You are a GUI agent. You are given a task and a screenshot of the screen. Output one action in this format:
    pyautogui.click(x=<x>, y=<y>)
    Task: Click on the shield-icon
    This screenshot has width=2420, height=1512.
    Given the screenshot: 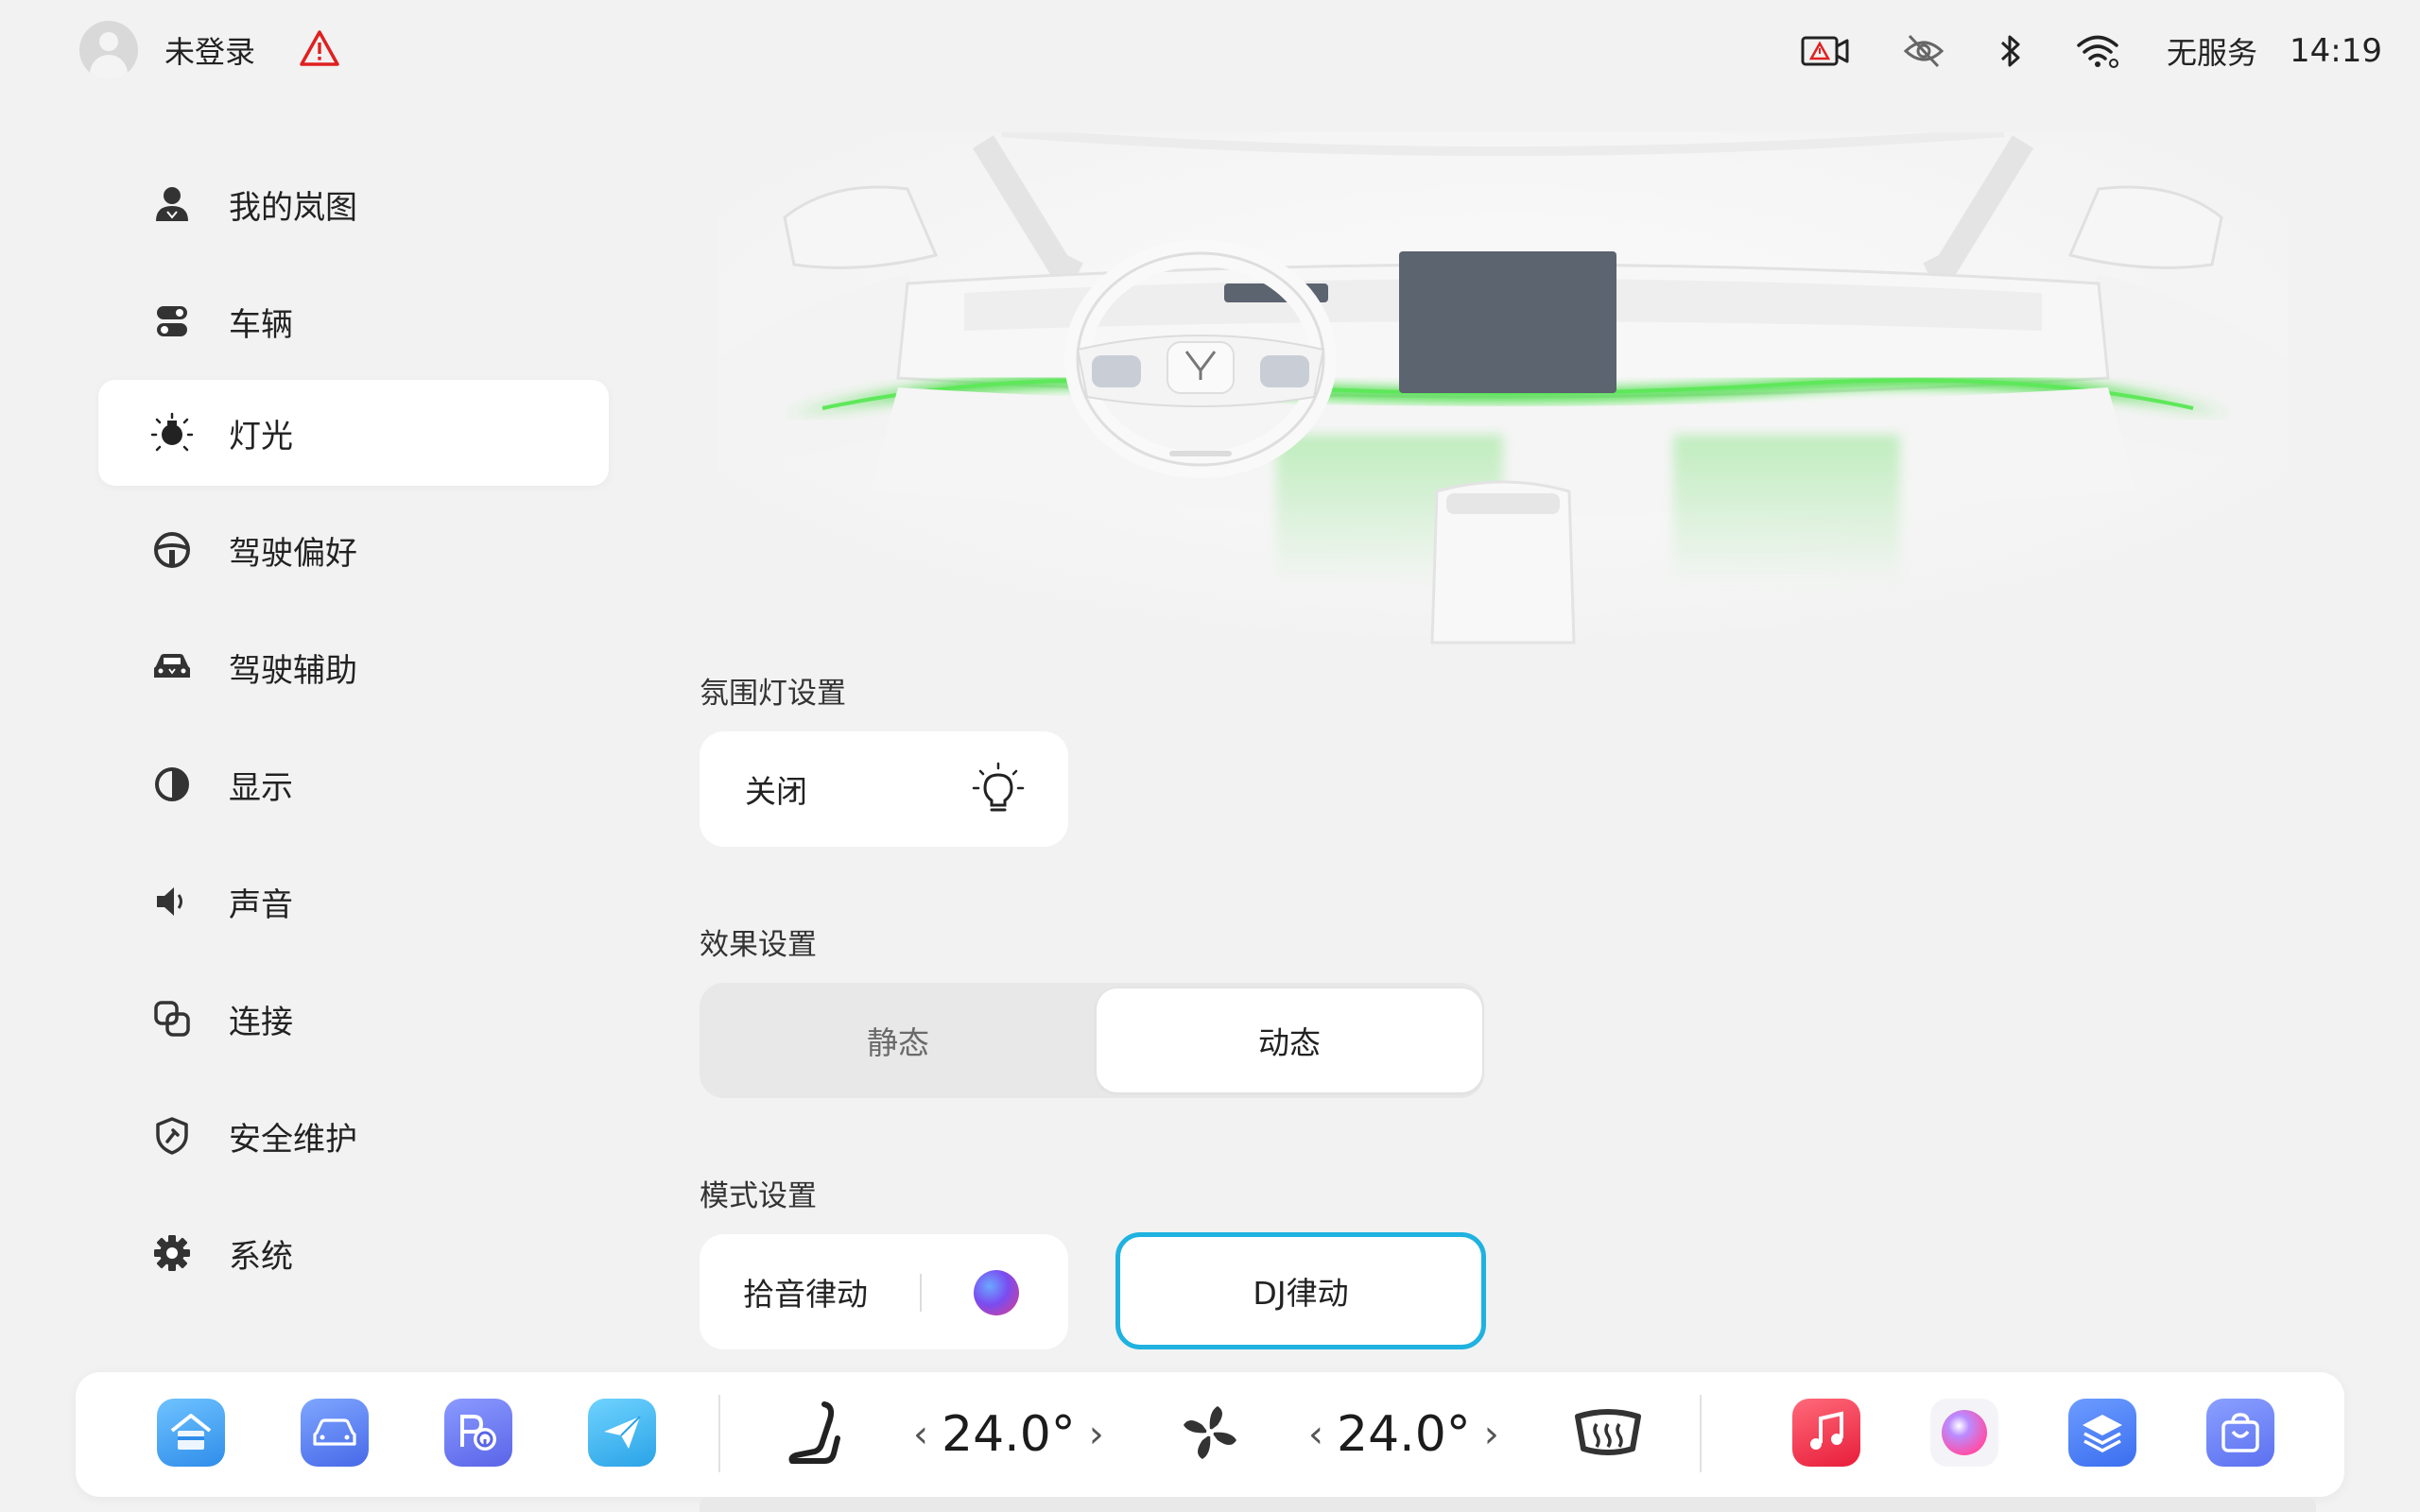 What is the action you would take?
    pyautogui.click(x=172, y=1136)
    